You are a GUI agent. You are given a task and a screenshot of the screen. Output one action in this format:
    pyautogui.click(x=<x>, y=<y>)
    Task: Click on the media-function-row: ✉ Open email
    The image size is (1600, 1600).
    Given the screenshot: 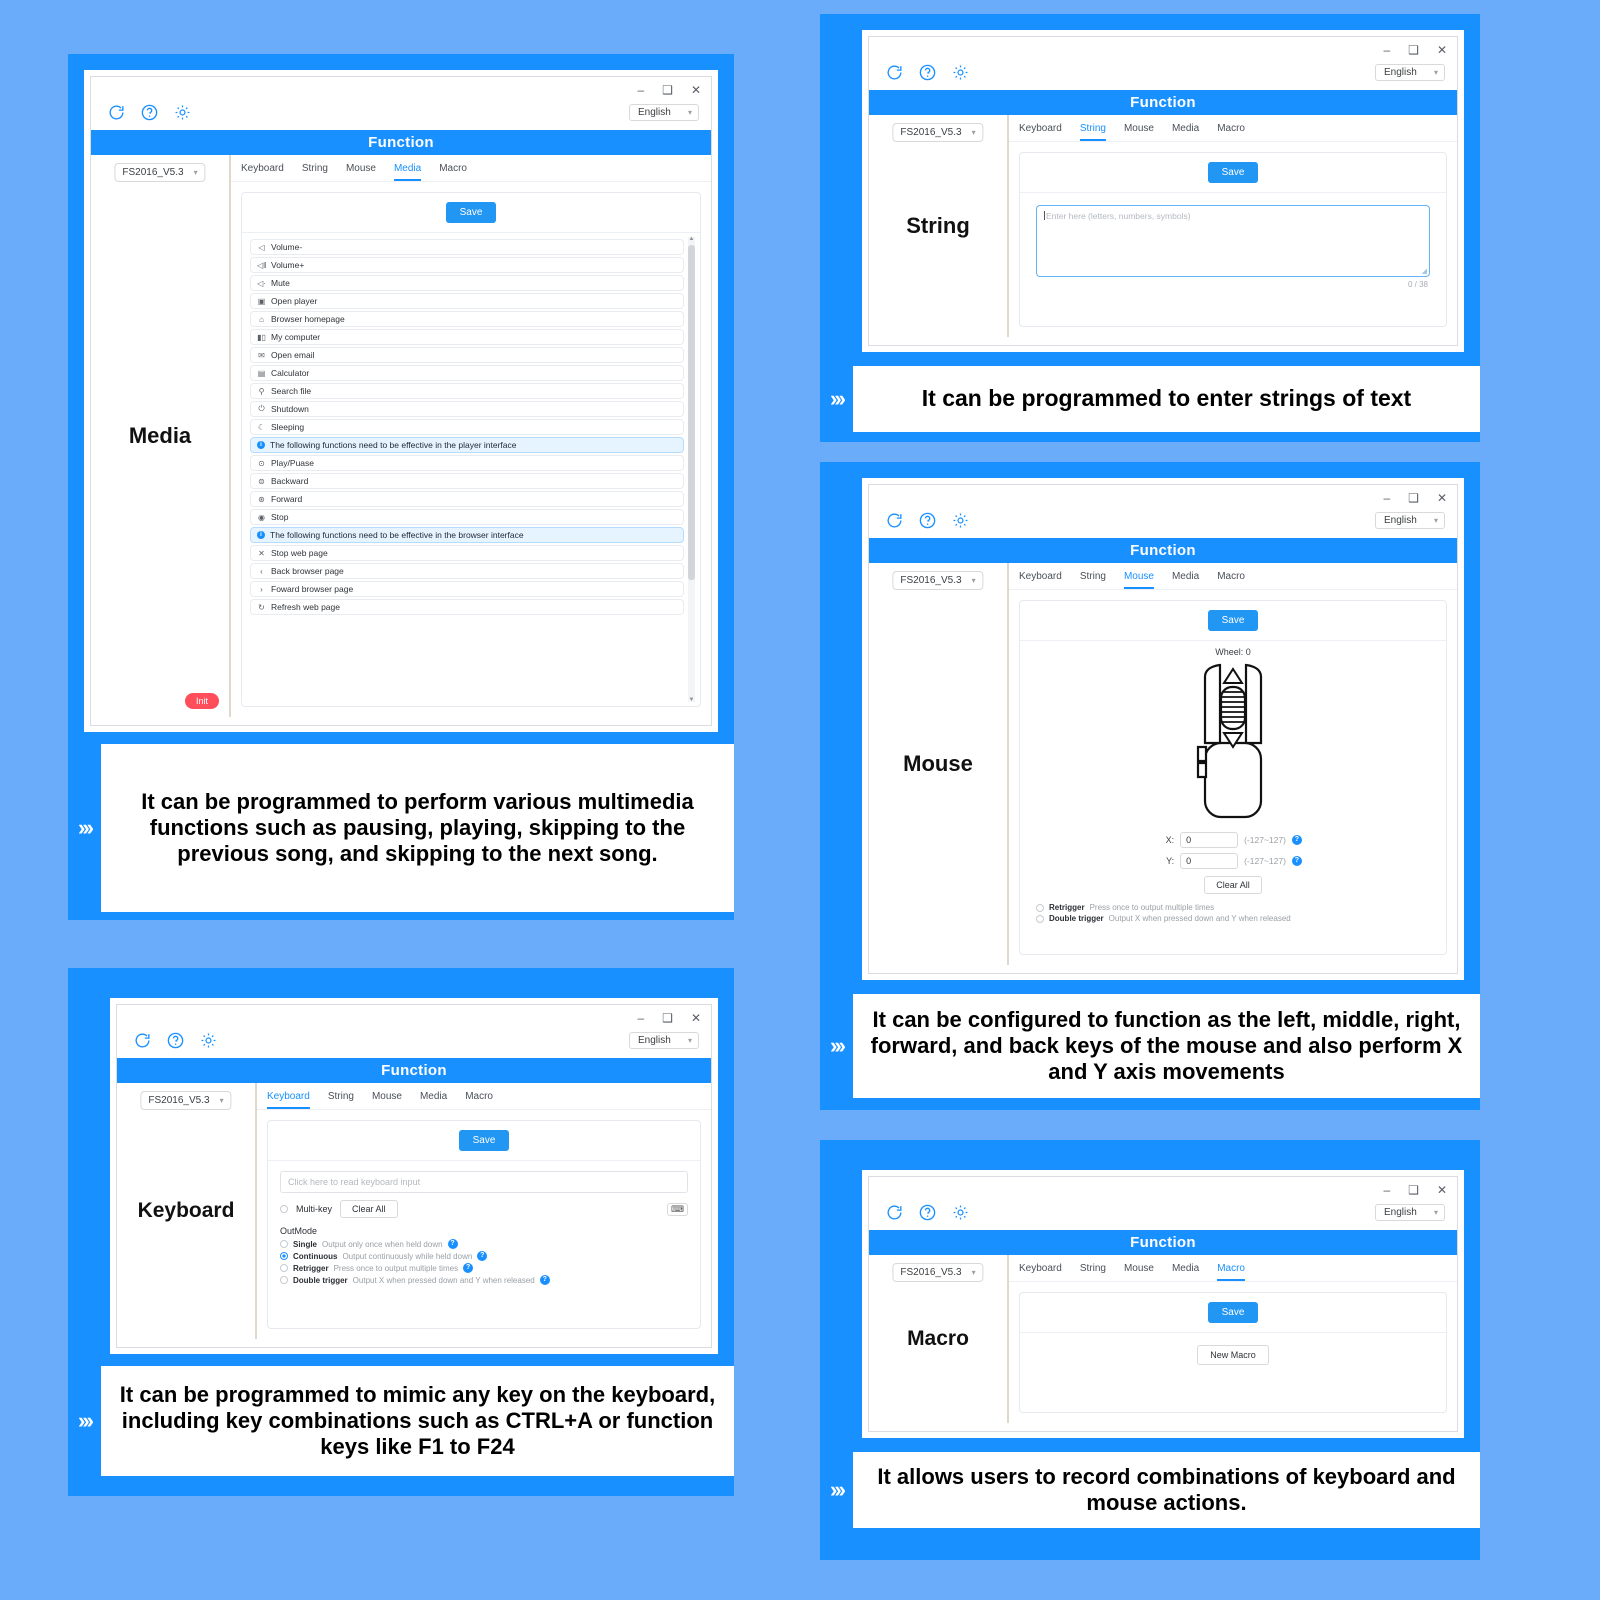 What is the action you would take?
    pyautogui.click(x=467, y=355)
    